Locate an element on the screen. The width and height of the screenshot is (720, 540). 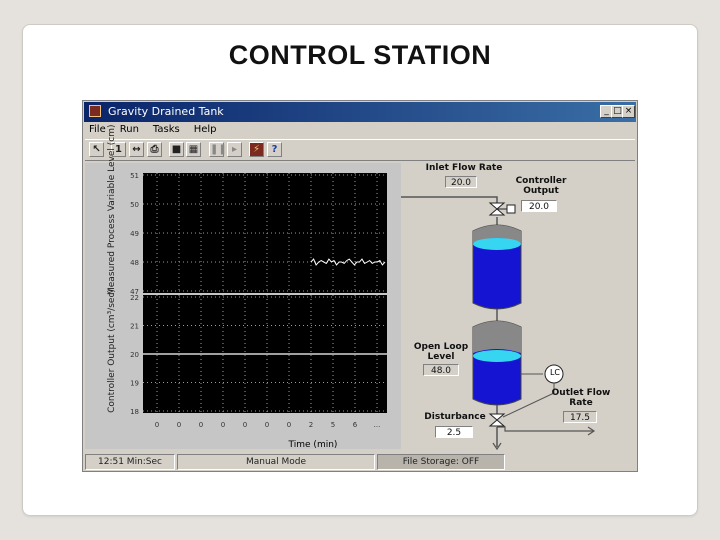
controller-output-label: Controller Output is located at coordinates (541, 186).